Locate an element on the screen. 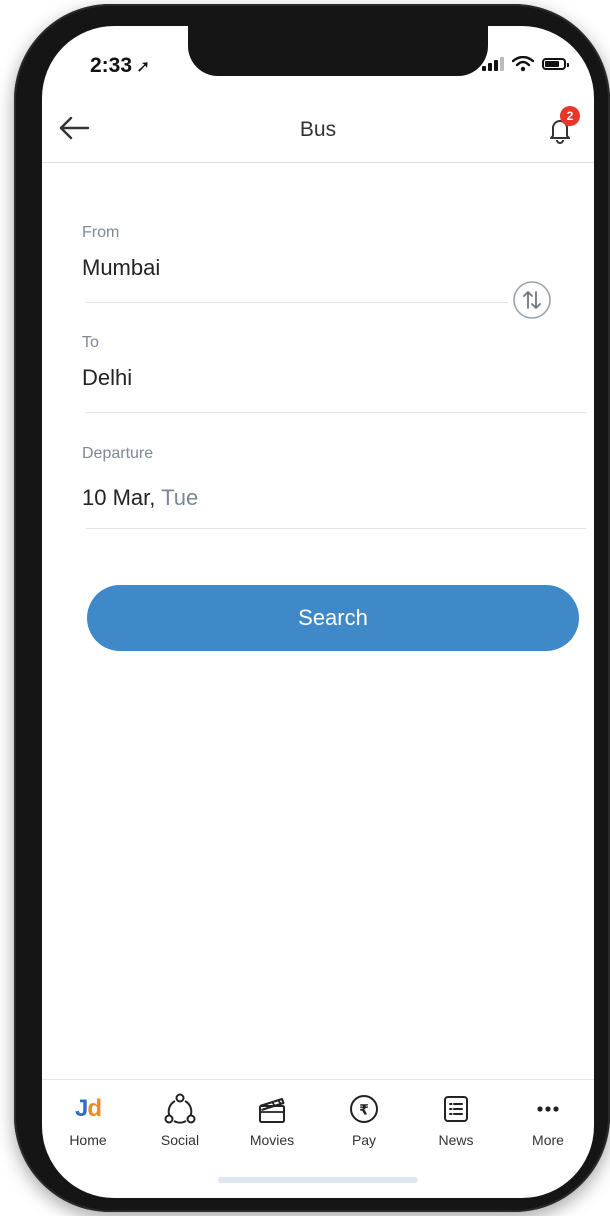 This screenshot has height=1216, width=610. status-icons is located at coordinates (525, 64).